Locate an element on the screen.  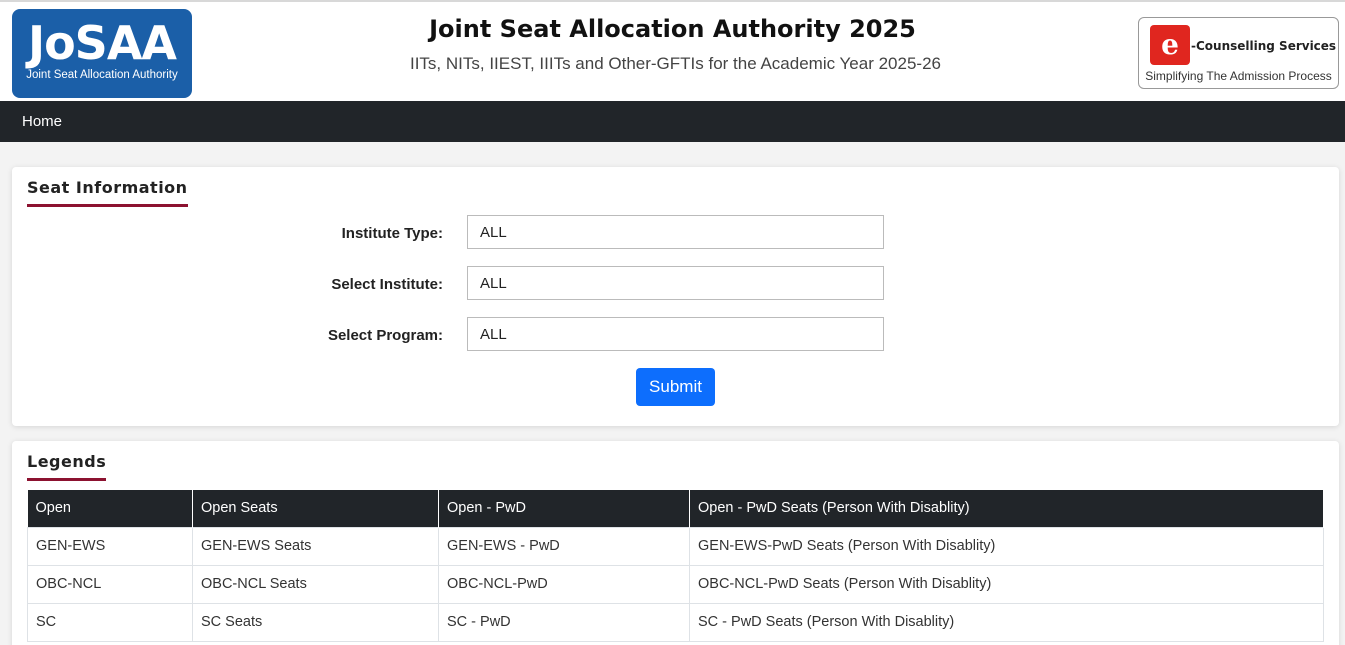
table-cell: GEN-EWS Seats is located at coordinates (315, 546).